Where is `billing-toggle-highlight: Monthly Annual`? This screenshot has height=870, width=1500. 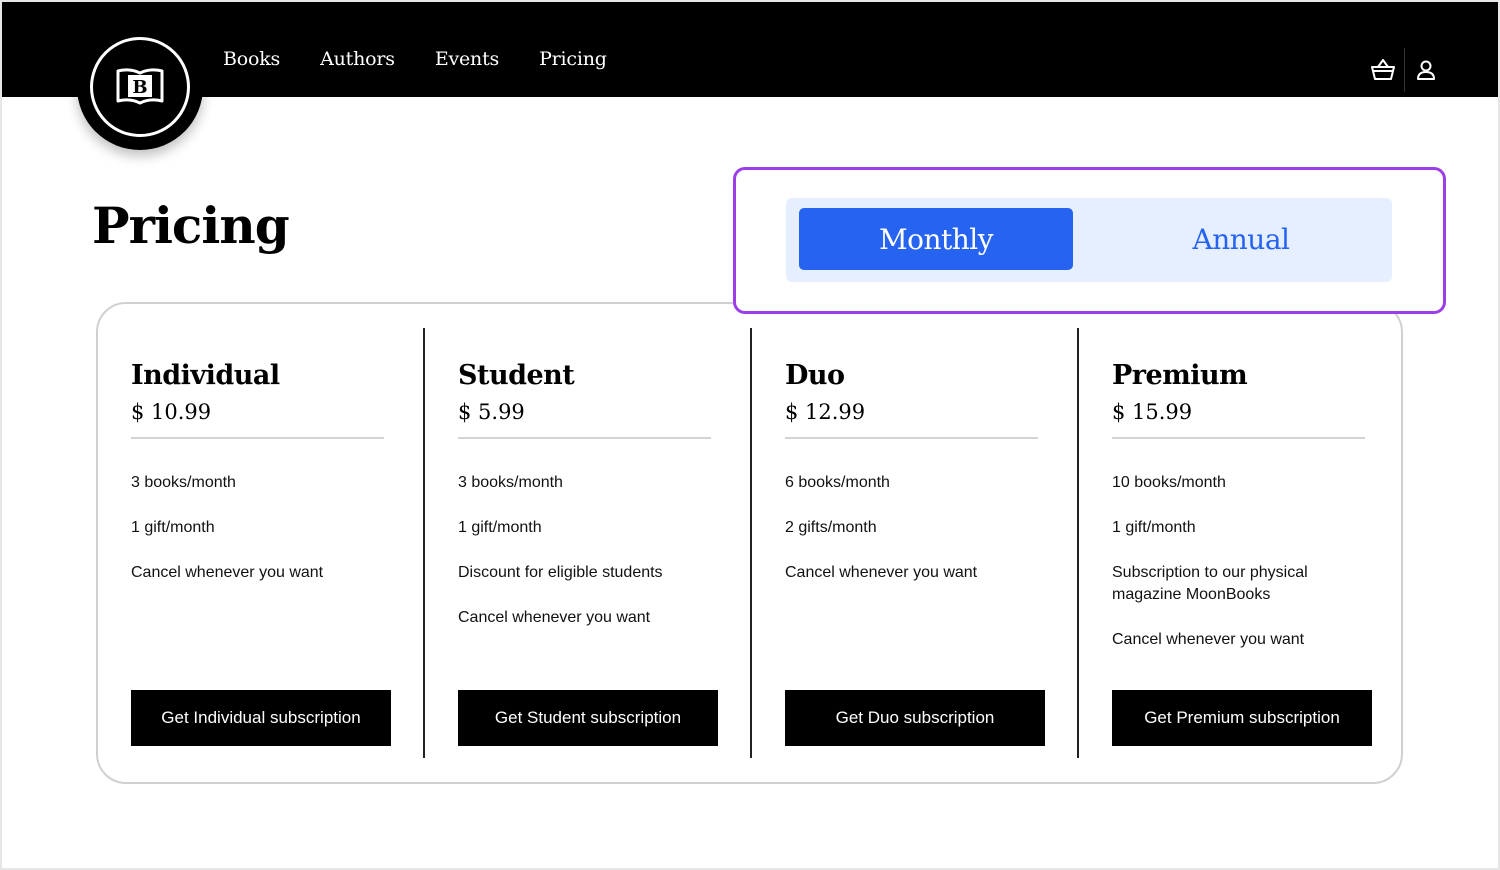 billing-toggle-highlight: Monthly Annual is located at coordinates (1089, 240).